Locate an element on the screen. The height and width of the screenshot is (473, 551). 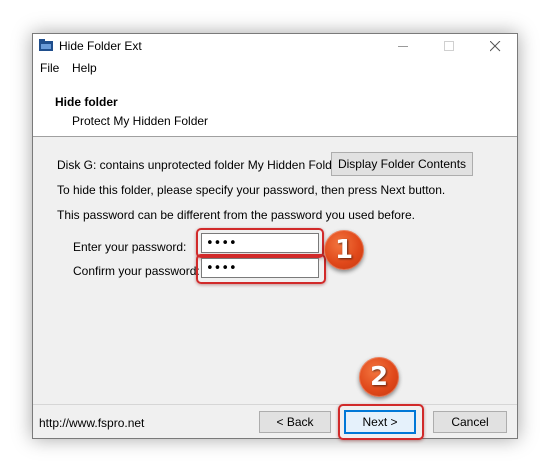
menu-bar: File Help is located at coordinates (275, 68).